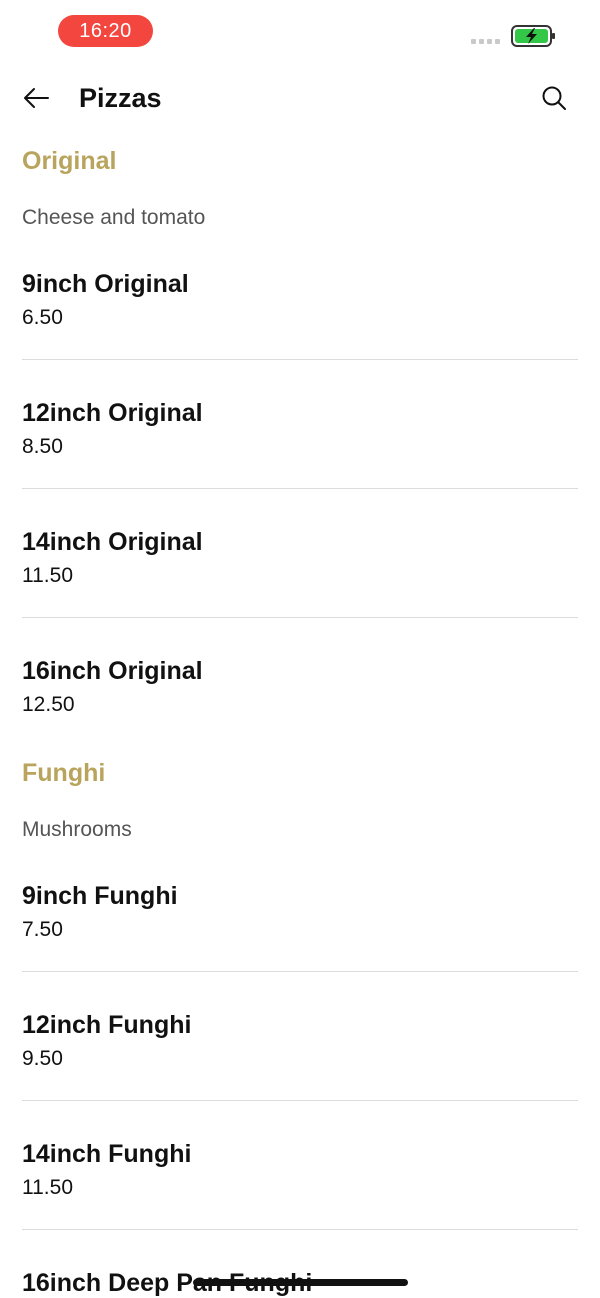 This screenshot has width=600, height=1298. I want to click on menu-item: 14inch Original 11.50, so click(300, 558).